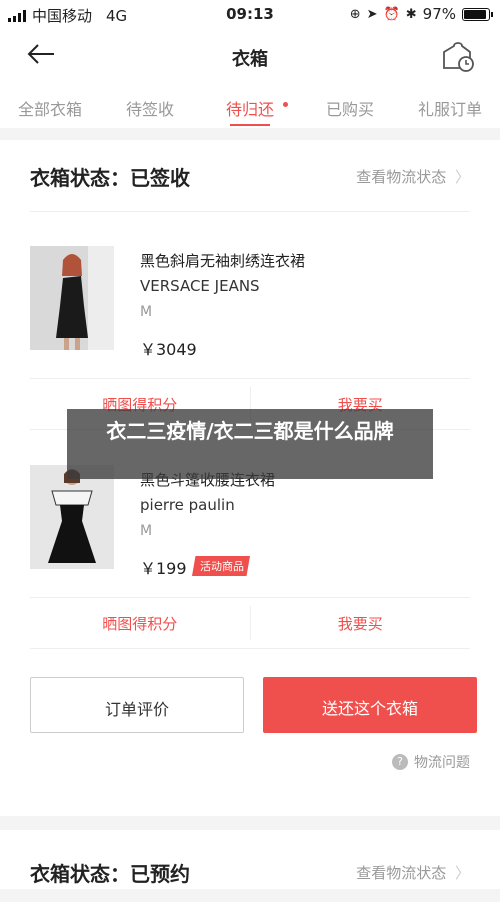 This screenshot has width=500, height=902. What do you see at coordinates (163, 568) in the screenshot?
I see `product-price: ￥199` at bounding box center [163, 568].